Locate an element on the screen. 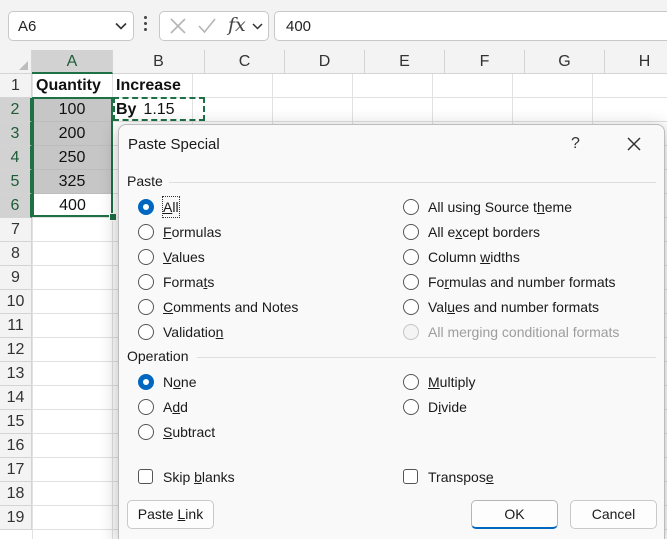  fill-handle is located at coordinates (113, 217).